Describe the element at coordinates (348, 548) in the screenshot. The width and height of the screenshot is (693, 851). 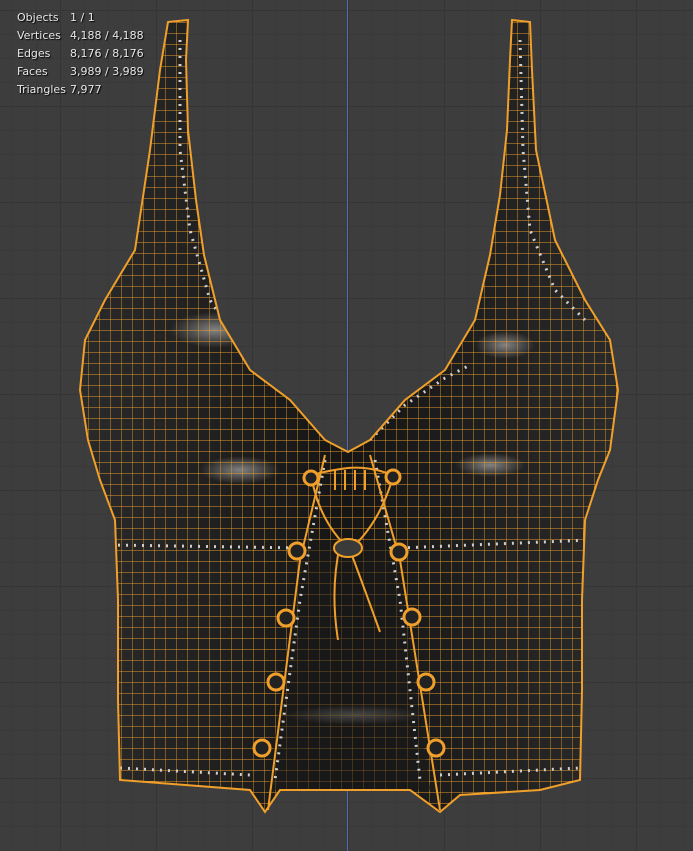
I see `lacing-knot` at that location.